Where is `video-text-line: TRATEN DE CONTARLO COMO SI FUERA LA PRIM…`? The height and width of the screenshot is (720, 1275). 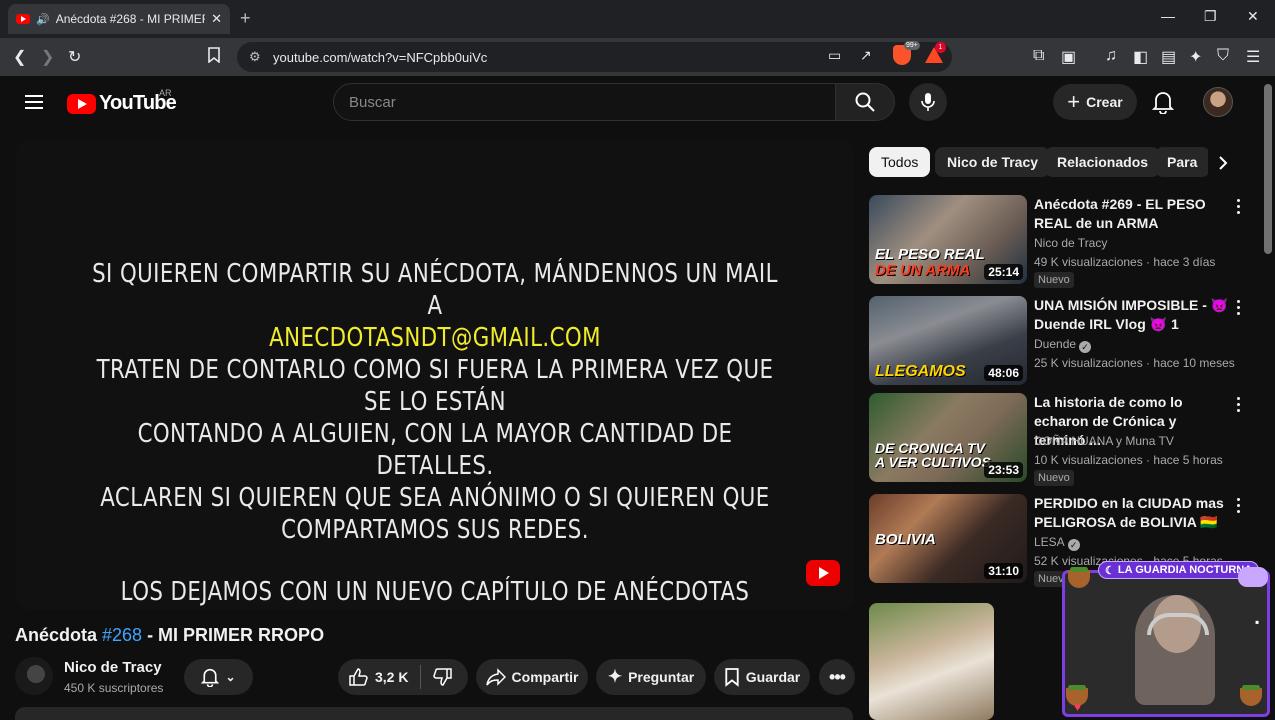
video-text-line: TRATEN DE CONTARLO COMO SI FUERA LA PRIM… is located at coordinates (435, 386).